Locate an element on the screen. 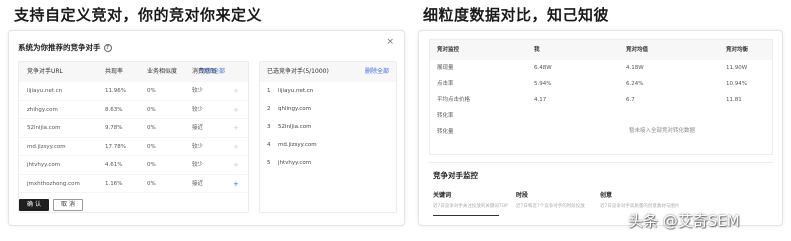 Image resolution: width=791 pixels, height=241 pixels. row-cooccurrence: 8.63% is located at coordinates (114, 109).